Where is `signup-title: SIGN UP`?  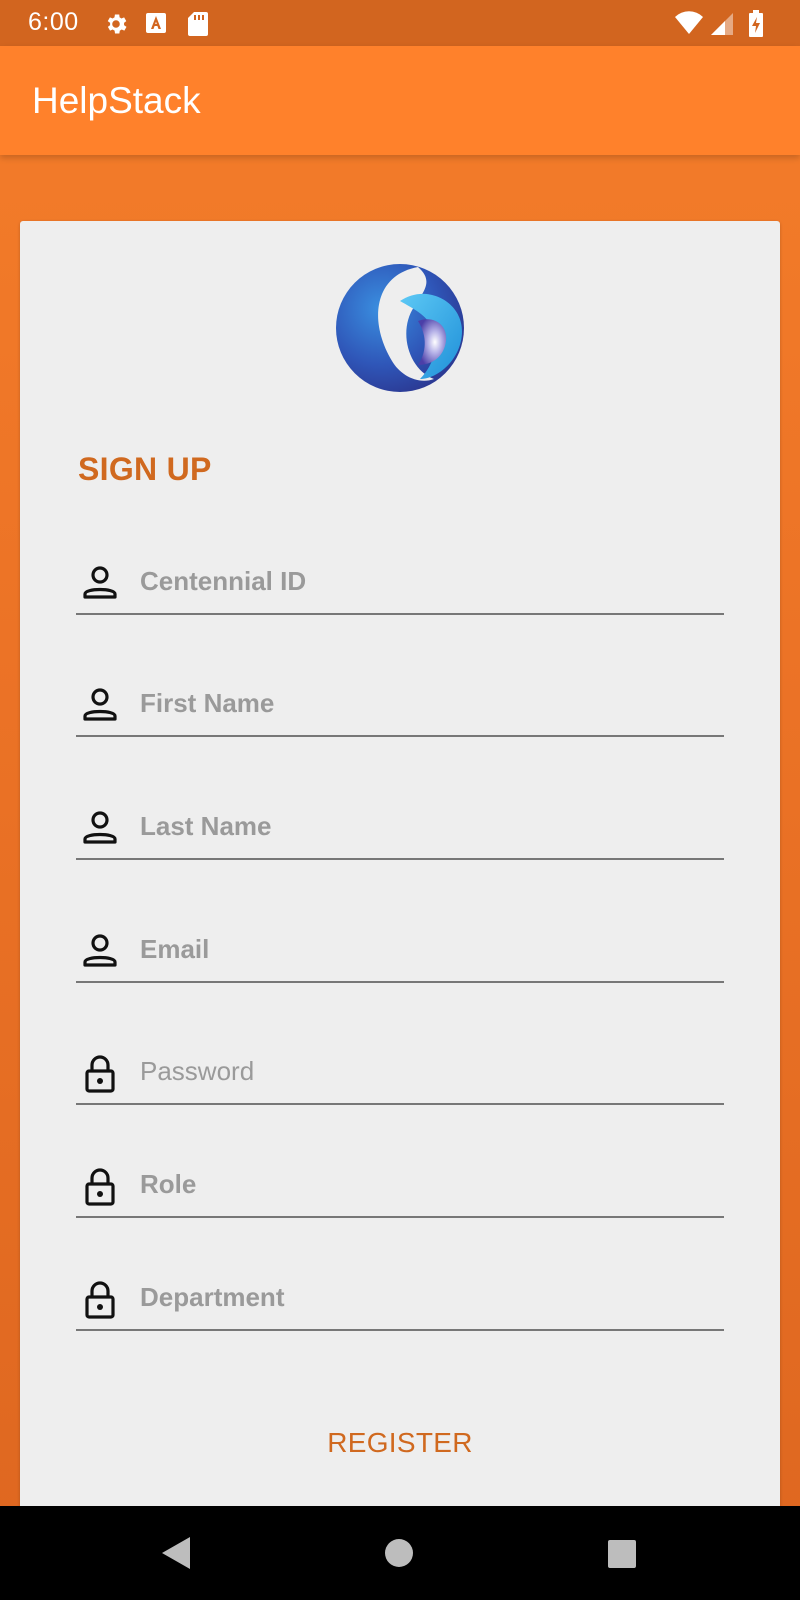
signup-title: SIGN UP is located at coordinates (145, 469).